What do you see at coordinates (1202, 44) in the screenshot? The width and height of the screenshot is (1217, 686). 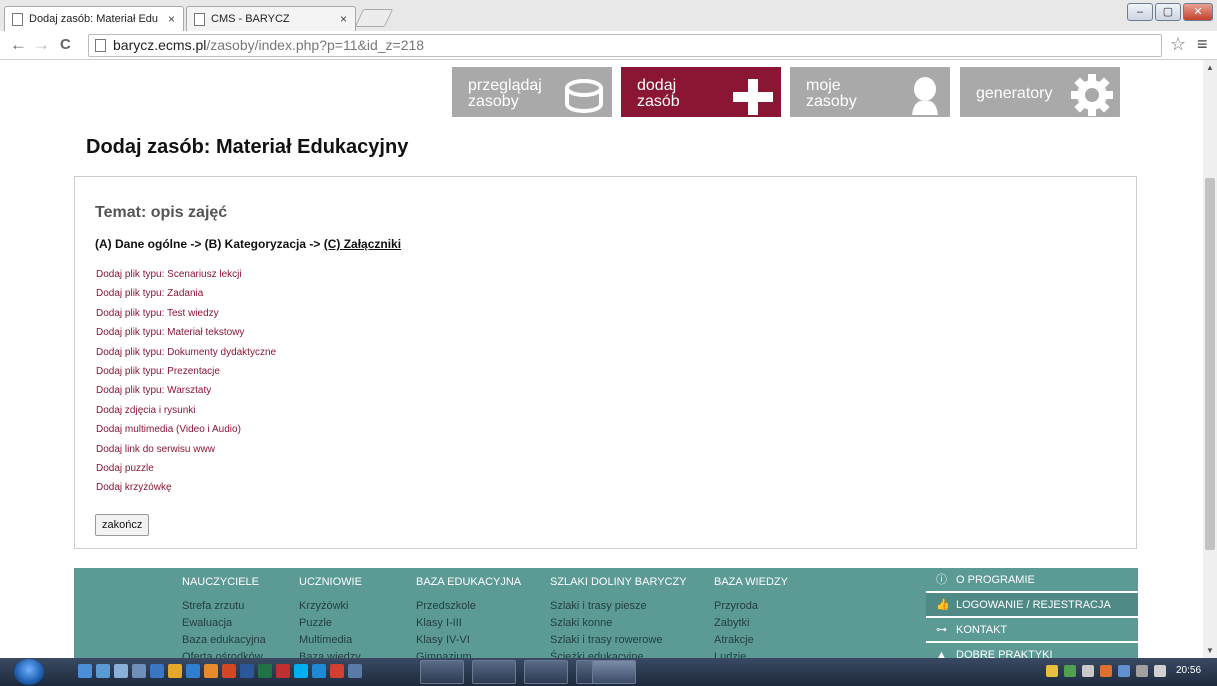 I see `menu-icon: ≡` at bounding box center [1202, 44].